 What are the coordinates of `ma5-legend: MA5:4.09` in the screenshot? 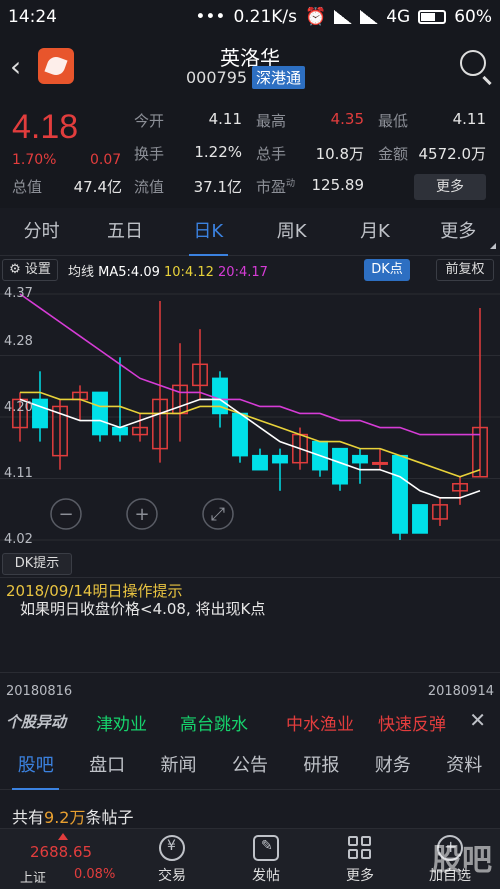 It's located at (129, 272).